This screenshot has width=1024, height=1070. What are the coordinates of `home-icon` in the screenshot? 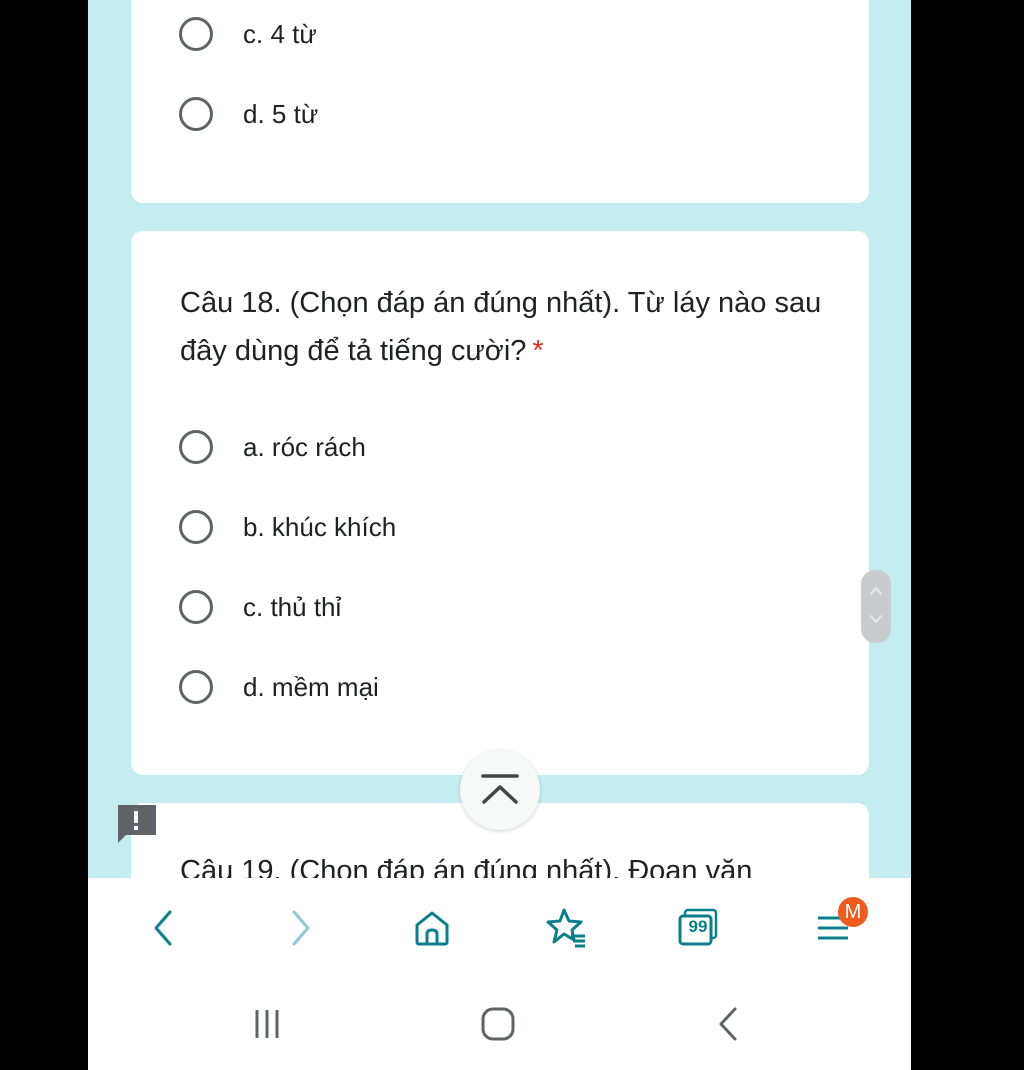 It's located at (432, 928).